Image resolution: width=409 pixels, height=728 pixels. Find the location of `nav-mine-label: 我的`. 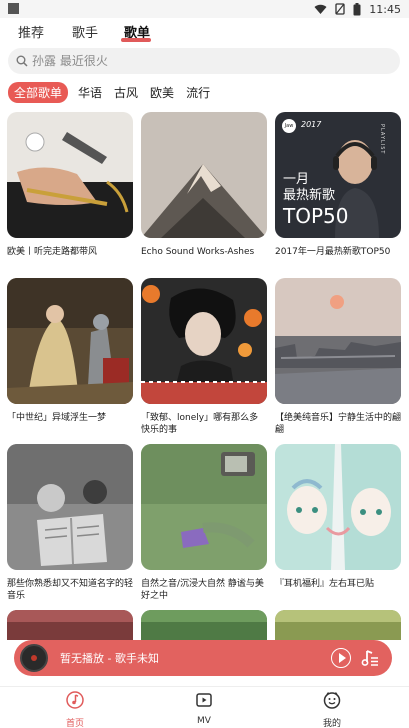

nav-mine-label: 我的 is located at coordinates (331, 723).